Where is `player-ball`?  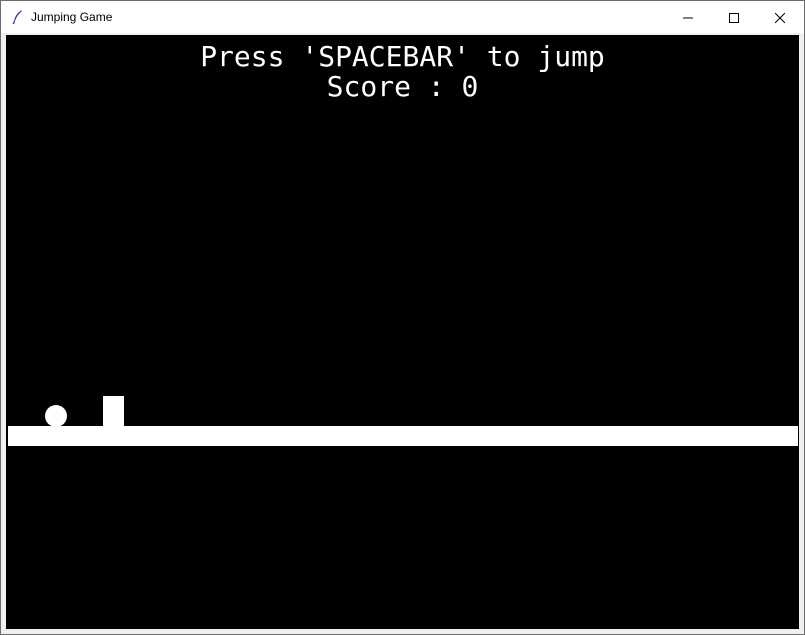 player-ball is located at coordinates (56, 416).